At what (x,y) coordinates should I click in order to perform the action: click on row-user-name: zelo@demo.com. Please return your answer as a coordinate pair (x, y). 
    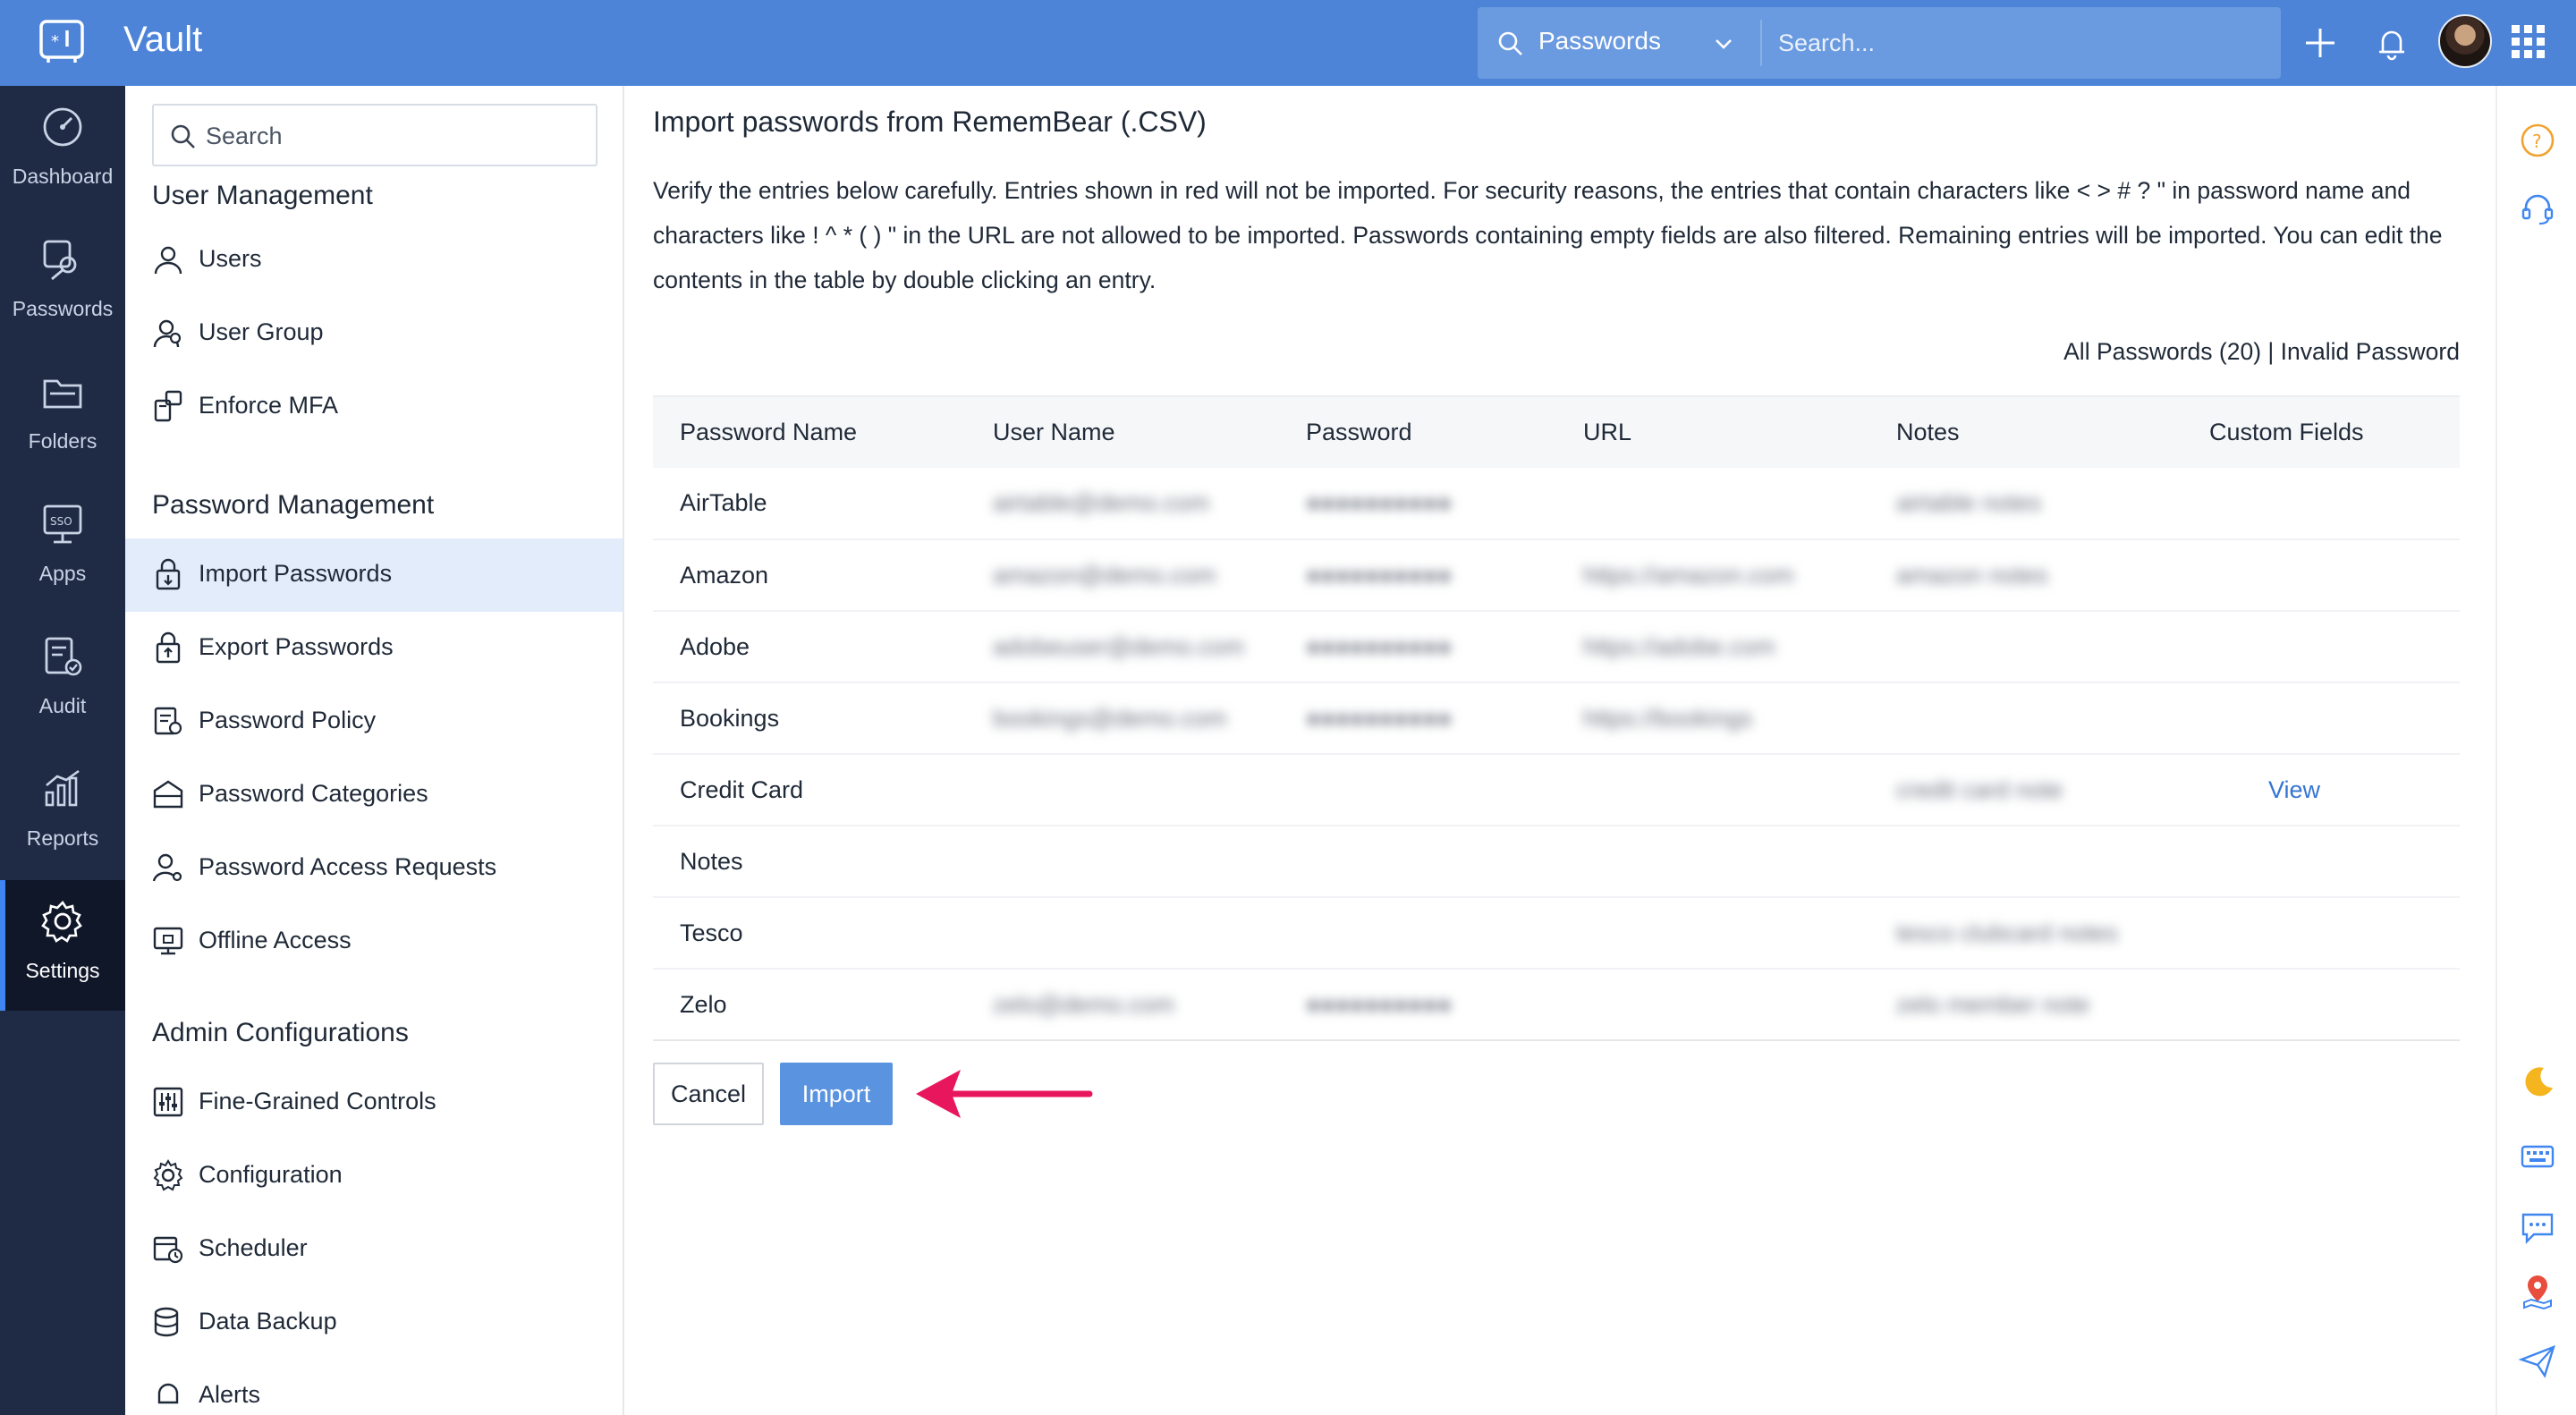
    Looking at the image, I should click on (1122, 1005).